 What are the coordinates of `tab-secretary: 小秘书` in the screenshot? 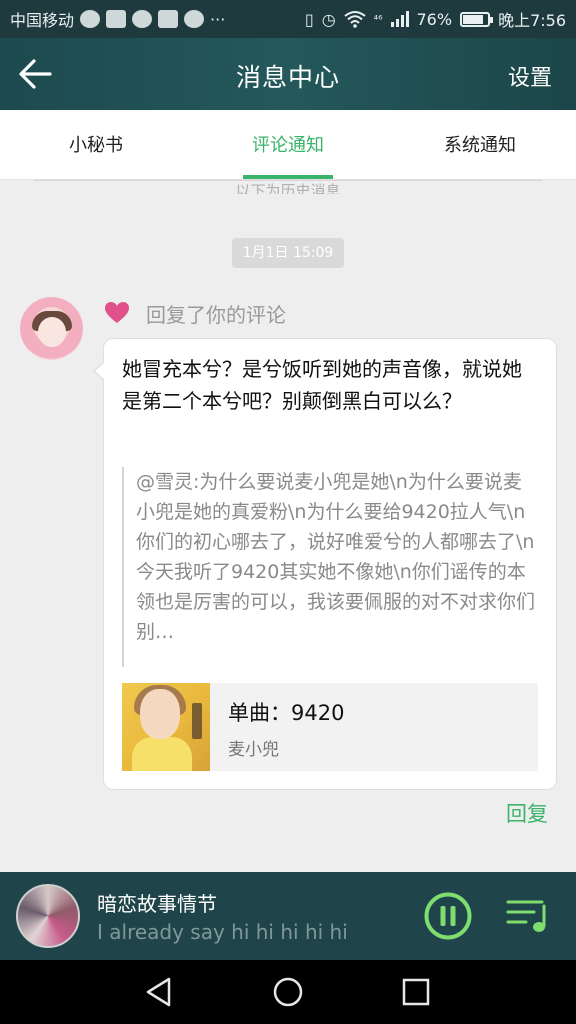 It's located at (96, 144).